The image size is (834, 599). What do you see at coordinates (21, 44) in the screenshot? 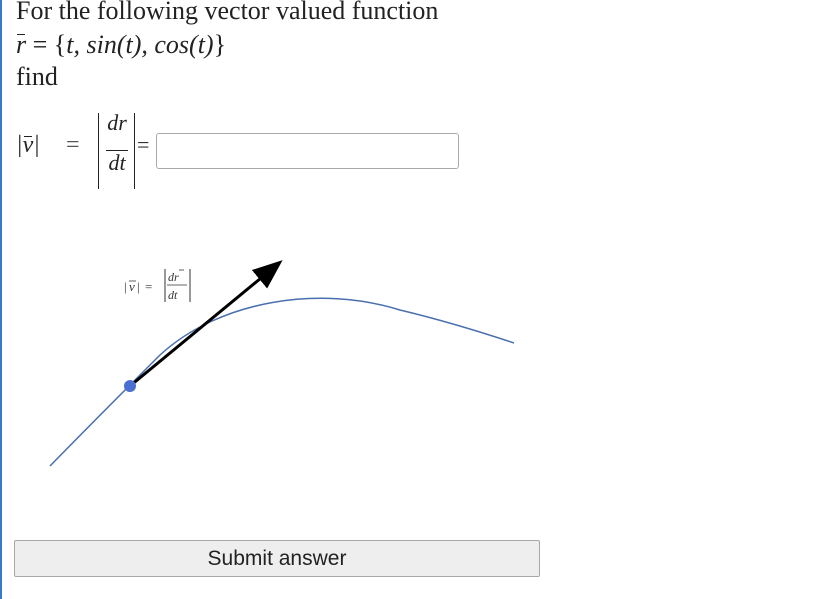
I see `r-vector-symbol: r` at bounding box center [21, 44].